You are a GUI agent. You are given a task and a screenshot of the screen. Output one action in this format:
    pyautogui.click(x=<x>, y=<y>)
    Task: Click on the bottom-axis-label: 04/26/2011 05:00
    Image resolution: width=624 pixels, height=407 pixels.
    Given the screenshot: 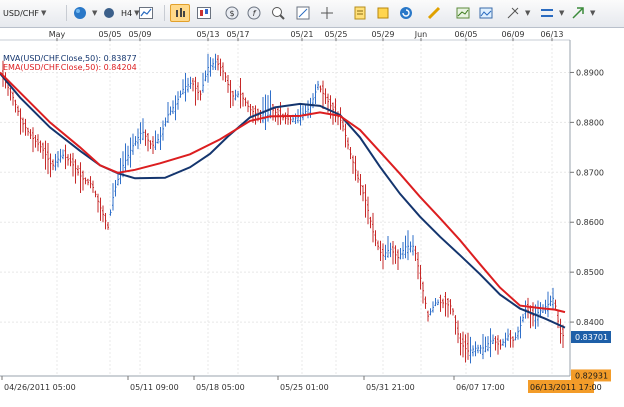 What is the action you would take?
    pyautogui.click(x=40, y=387)
    